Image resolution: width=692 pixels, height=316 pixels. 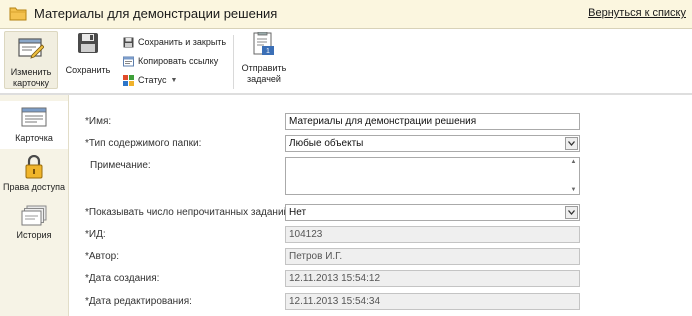 I want to click on nav-item-access-rights-label: Права доступа, so click(x=34, y=187).